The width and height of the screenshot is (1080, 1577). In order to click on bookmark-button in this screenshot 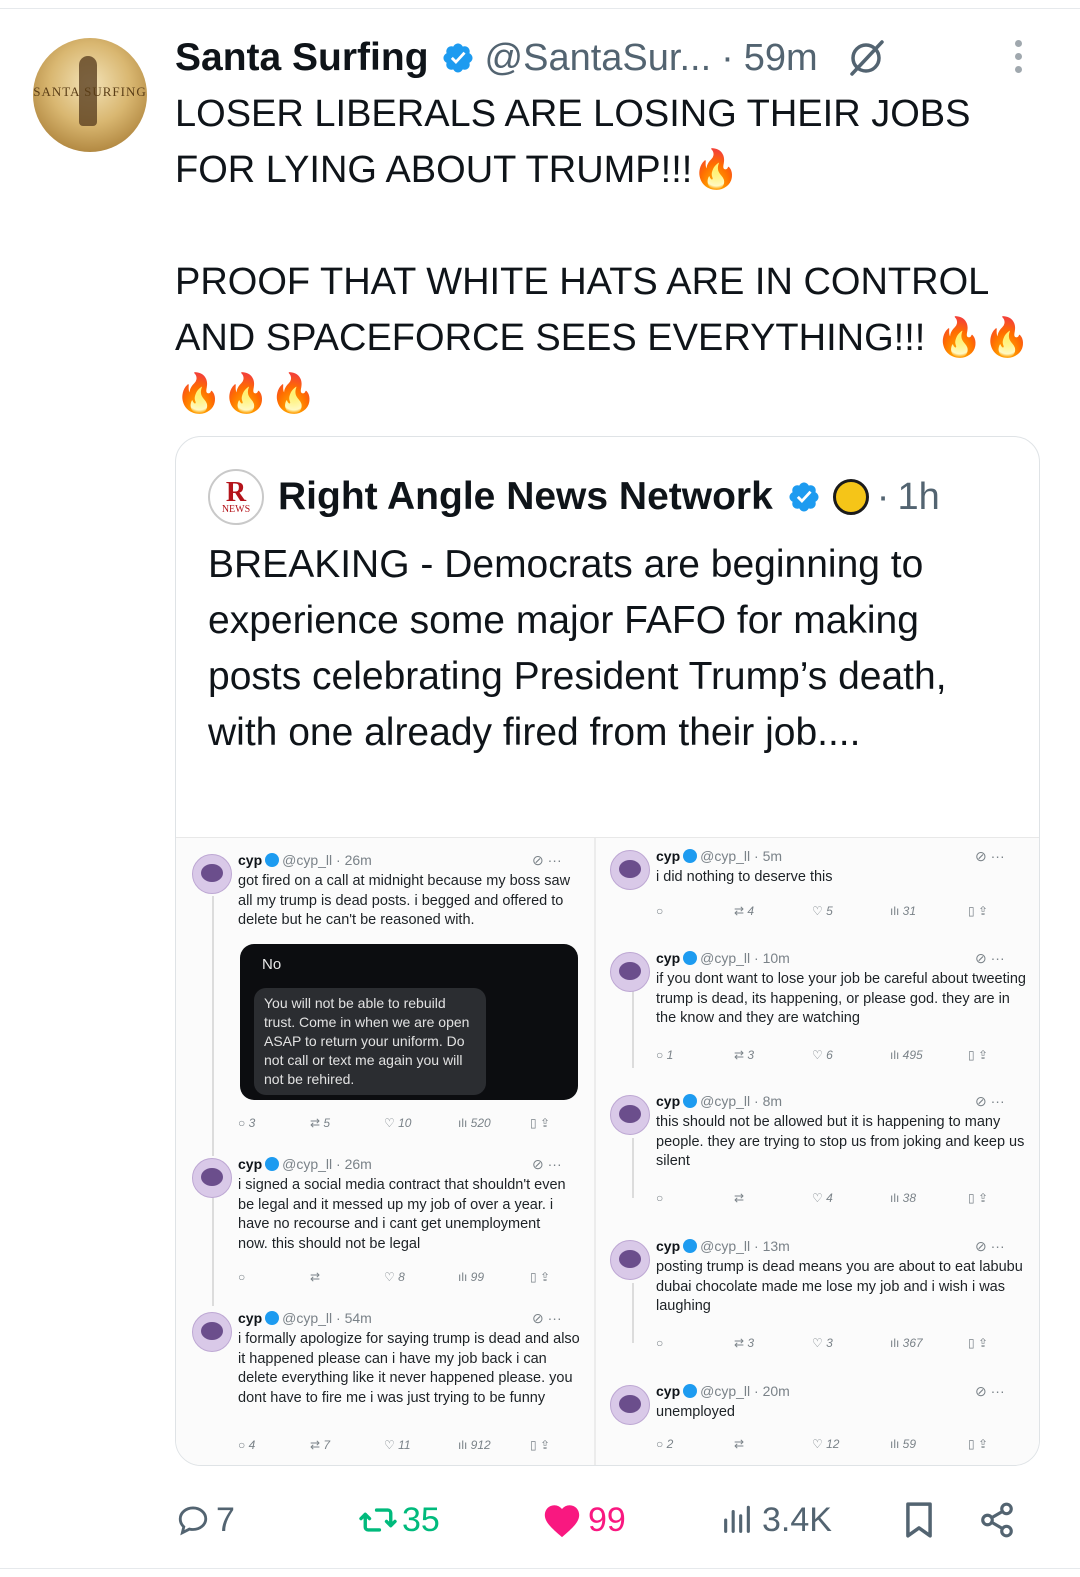, I will do `click(919, 1520)`.